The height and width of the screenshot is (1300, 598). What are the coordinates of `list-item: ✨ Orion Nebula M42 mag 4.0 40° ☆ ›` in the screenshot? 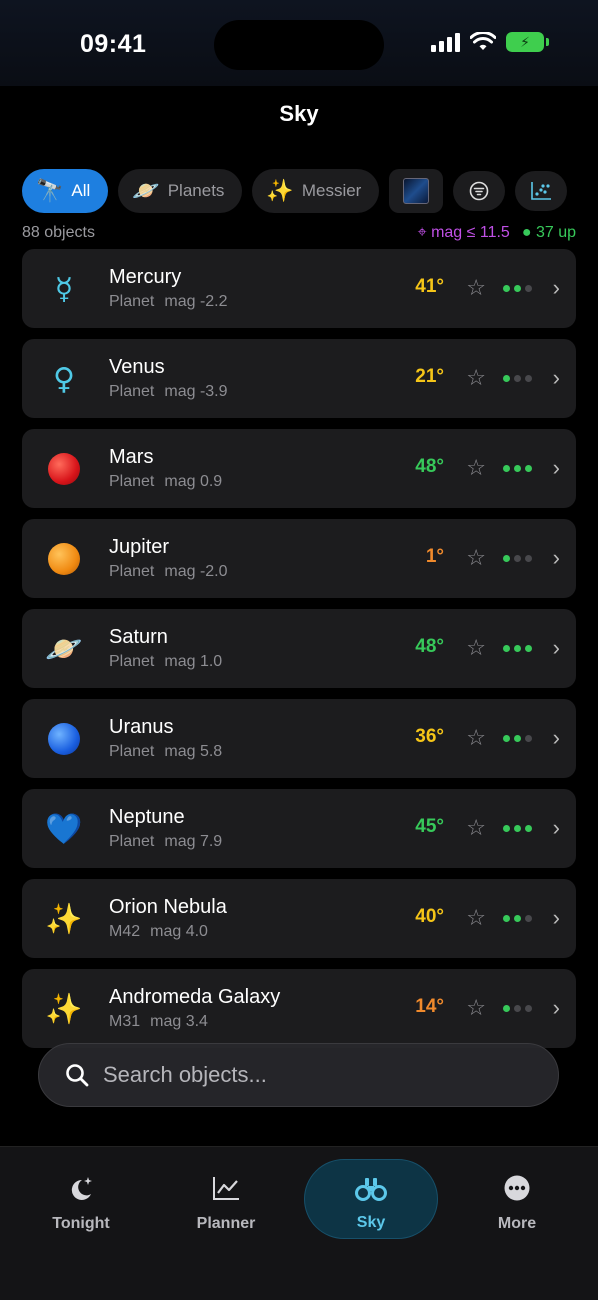 It's located at (299, 918).